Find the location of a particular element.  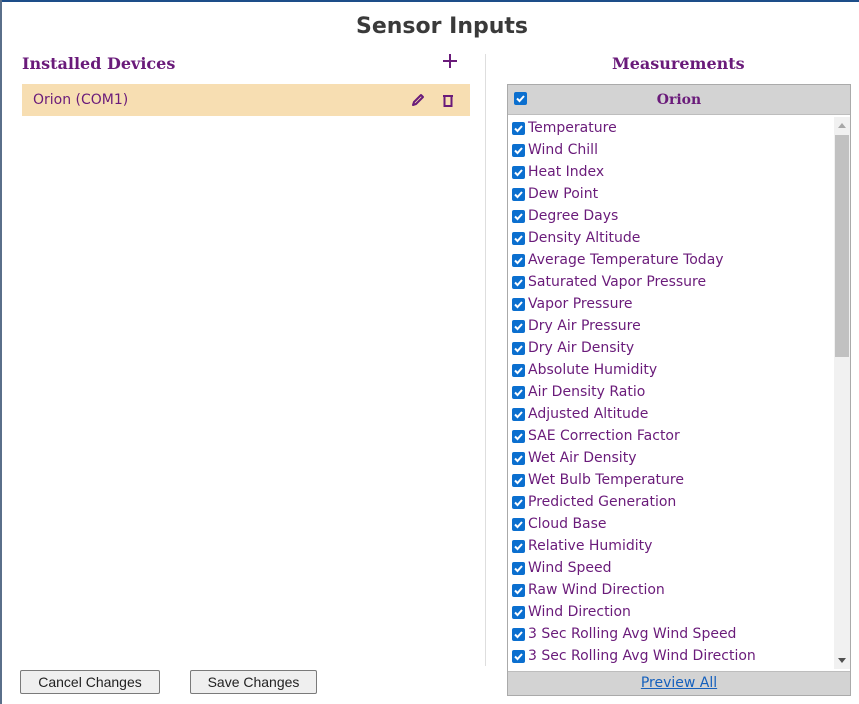

edit-device-button is located at coordinates (418, 100).